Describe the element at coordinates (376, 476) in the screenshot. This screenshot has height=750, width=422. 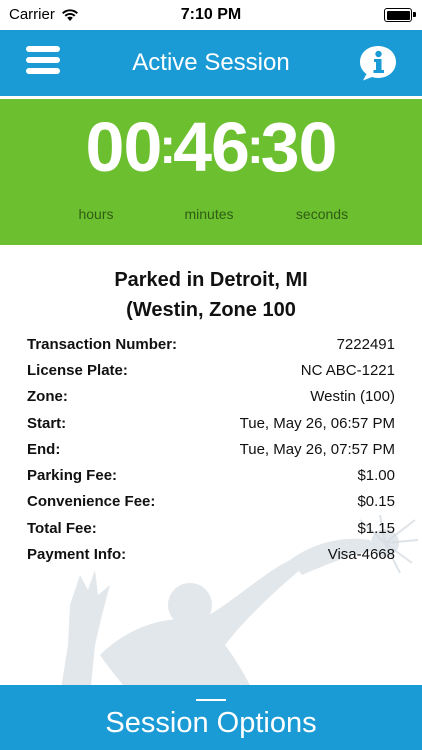
I see `info-value: $1.00` at that location.